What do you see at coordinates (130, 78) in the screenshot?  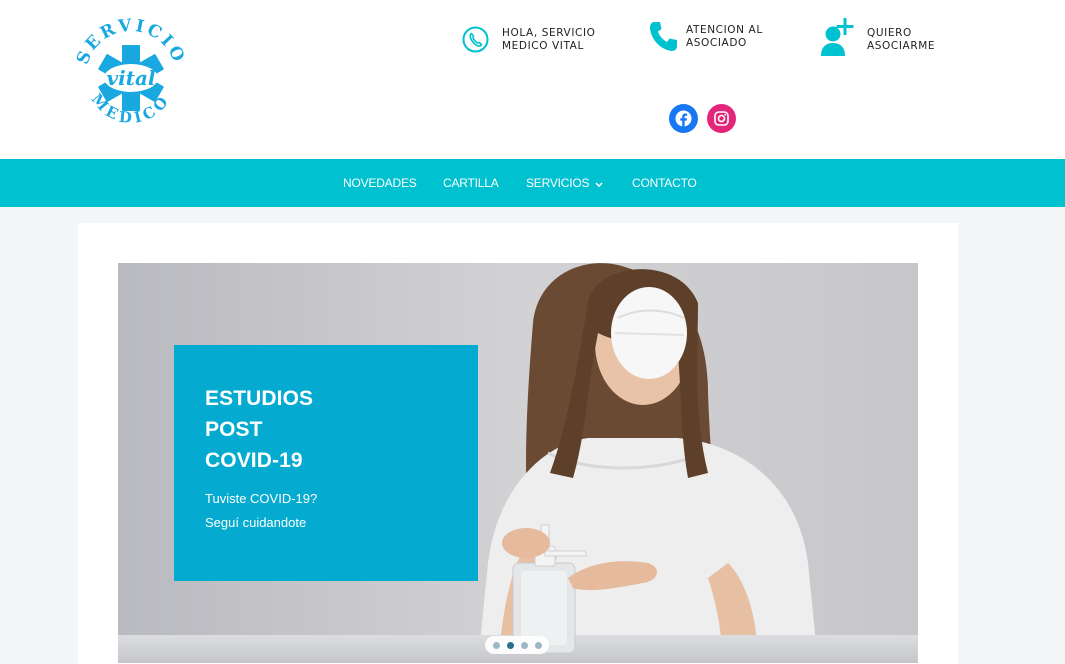 I see `logo-center-text: vital` at bounding box center [130, 78].